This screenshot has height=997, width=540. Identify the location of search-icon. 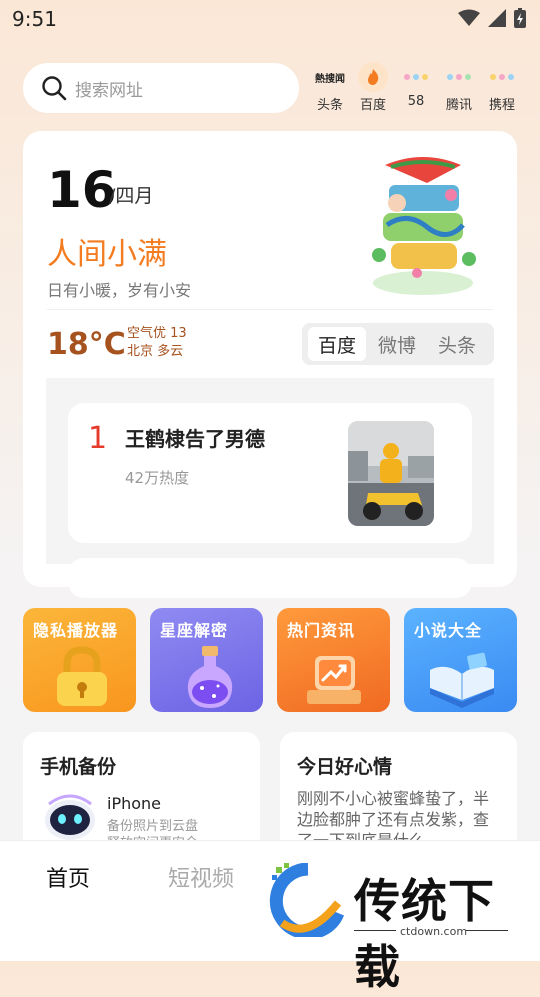
(54, 88).